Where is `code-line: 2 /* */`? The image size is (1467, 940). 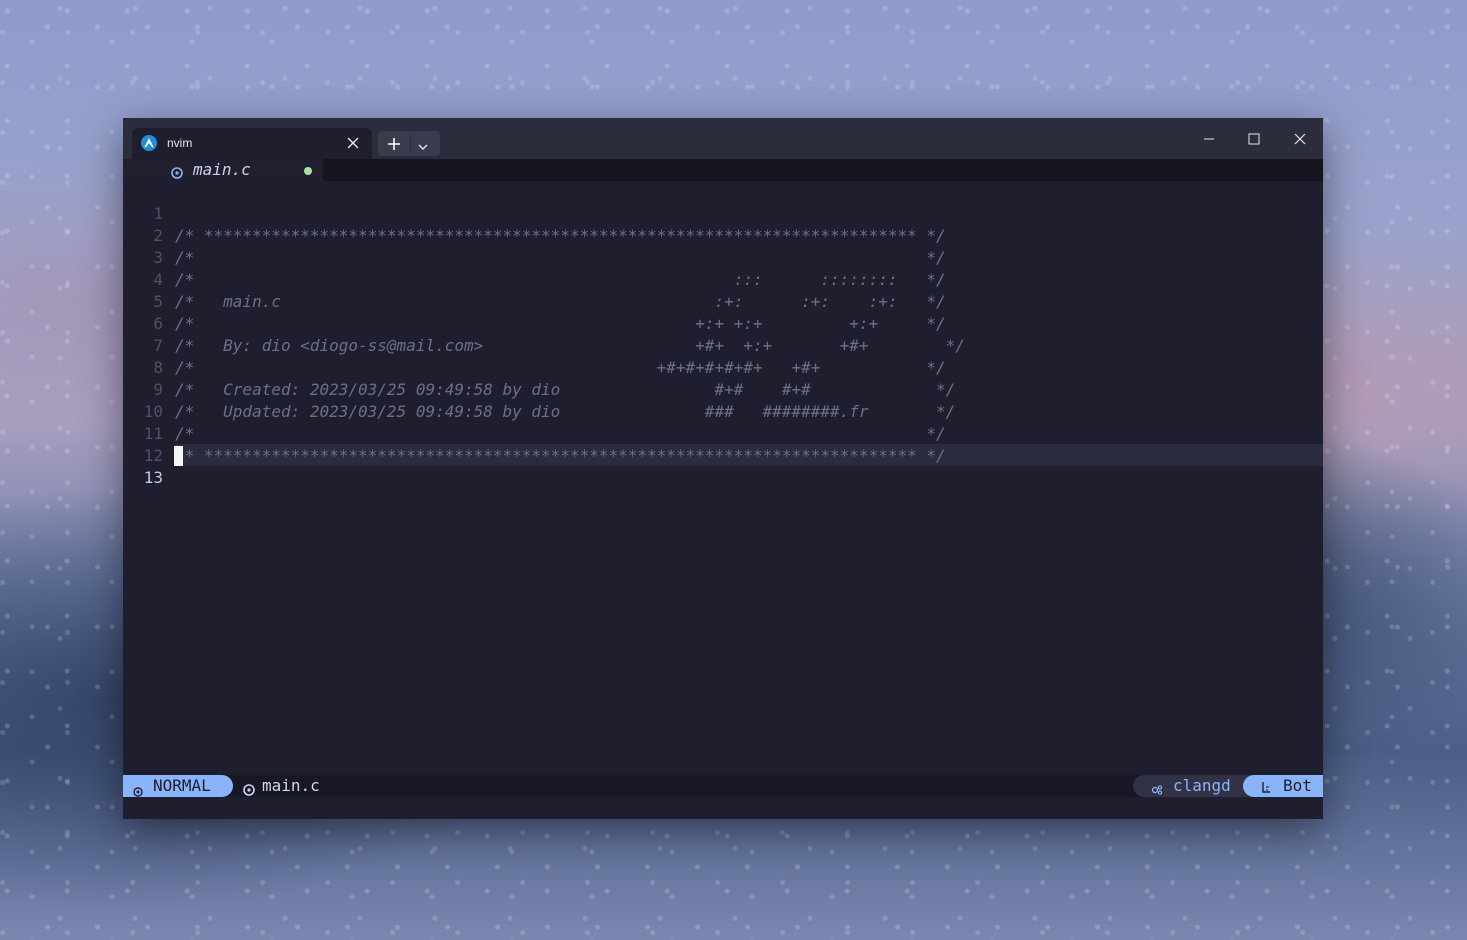 code-line: 2 /* */ is located at coordinates (723, 235).